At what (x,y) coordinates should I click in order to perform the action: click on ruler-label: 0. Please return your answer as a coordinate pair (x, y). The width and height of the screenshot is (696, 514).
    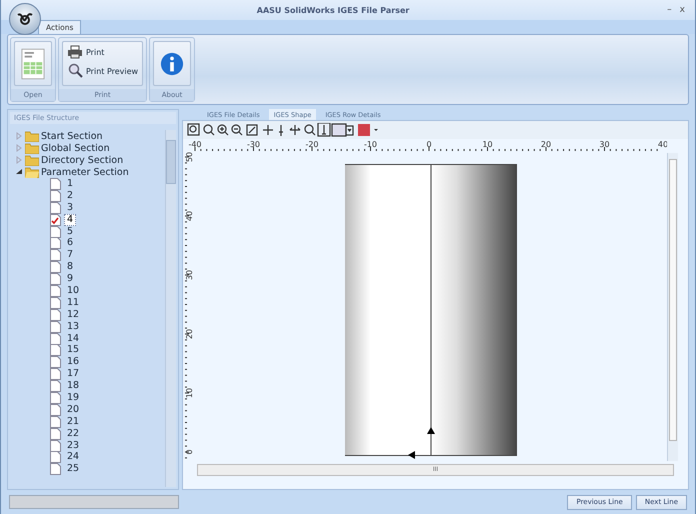
    Looking at the image, I should click on (429, 144).